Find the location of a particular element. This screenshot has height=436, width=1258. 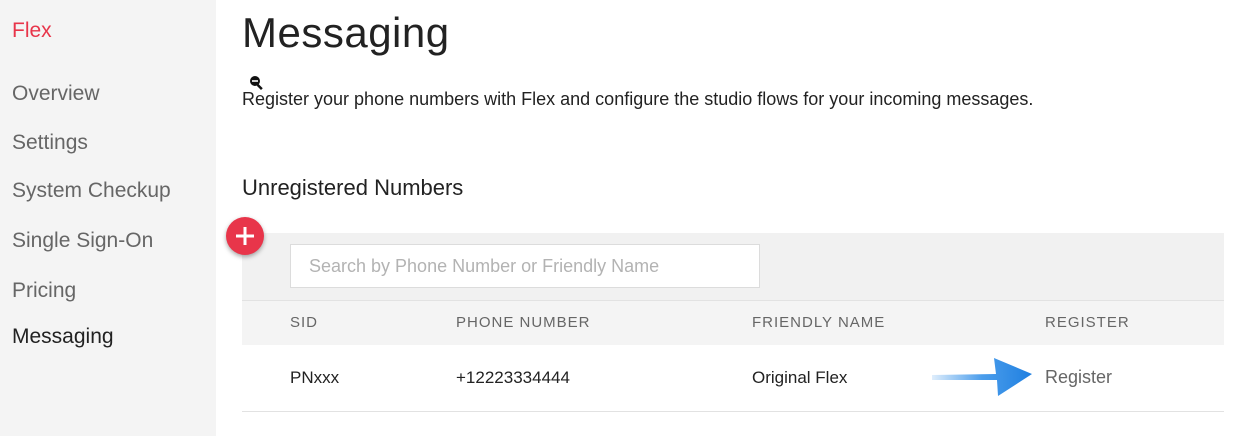

add-number-button is located at coordinates (245, 236).